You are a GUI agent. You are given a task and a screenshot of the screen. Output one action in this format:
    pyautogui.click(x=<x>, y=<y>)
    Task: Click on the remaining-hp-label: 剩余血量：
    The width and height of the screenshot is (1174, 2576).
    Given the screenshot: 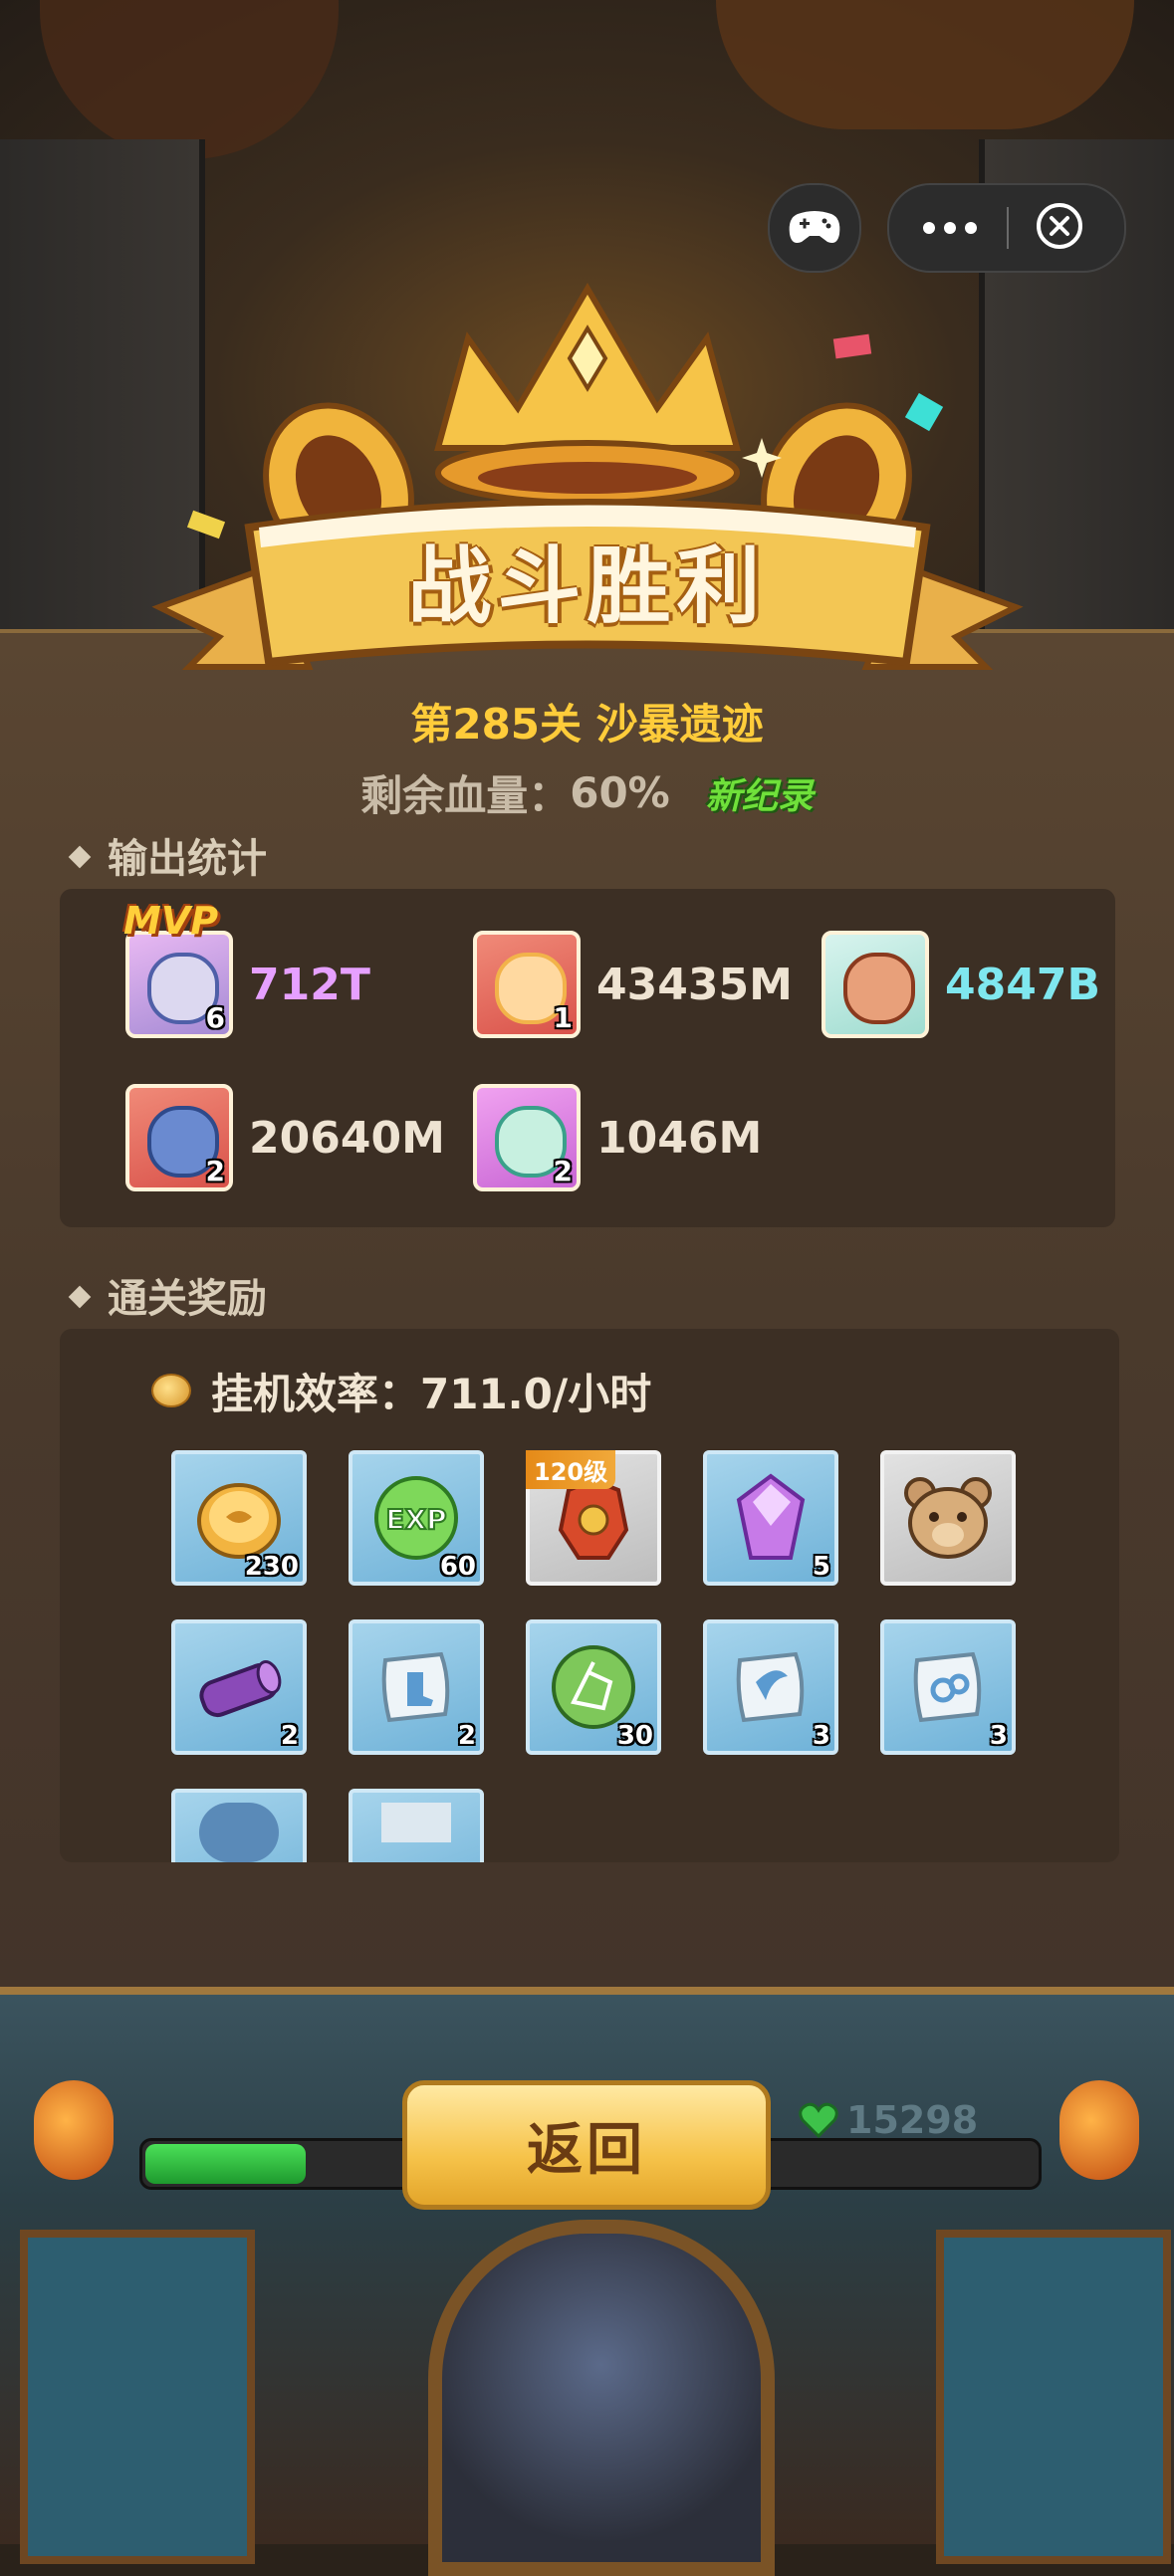 What is the action you would take?
    pyautogui.click(x=465, y=795)
    